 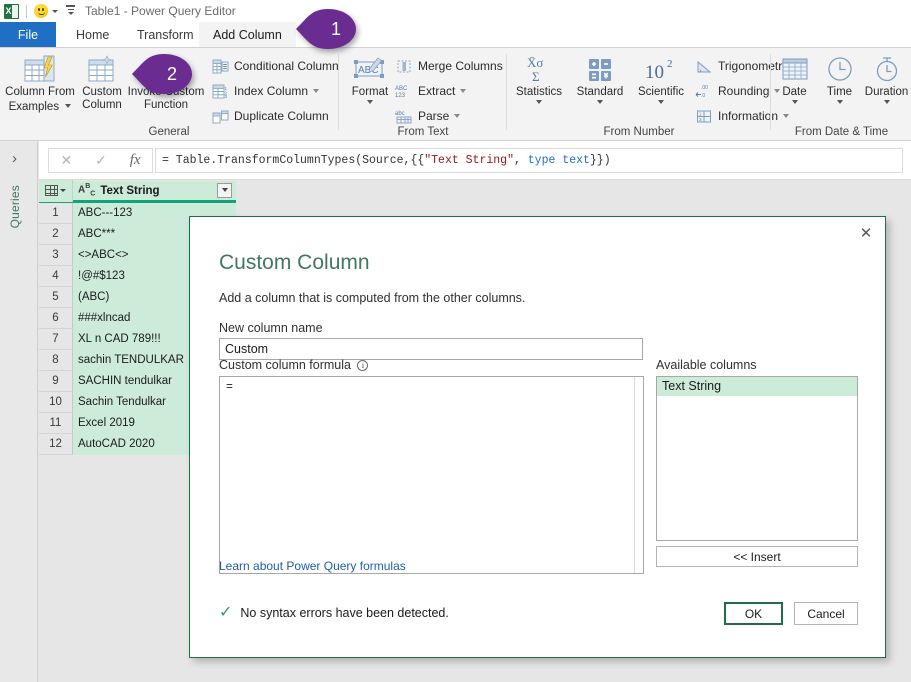 What do you see at coordinates (285, 365) in the screenshot?
I see `custom-column-formula-label-text: Custom column formula` at bounding box center [285, 365].